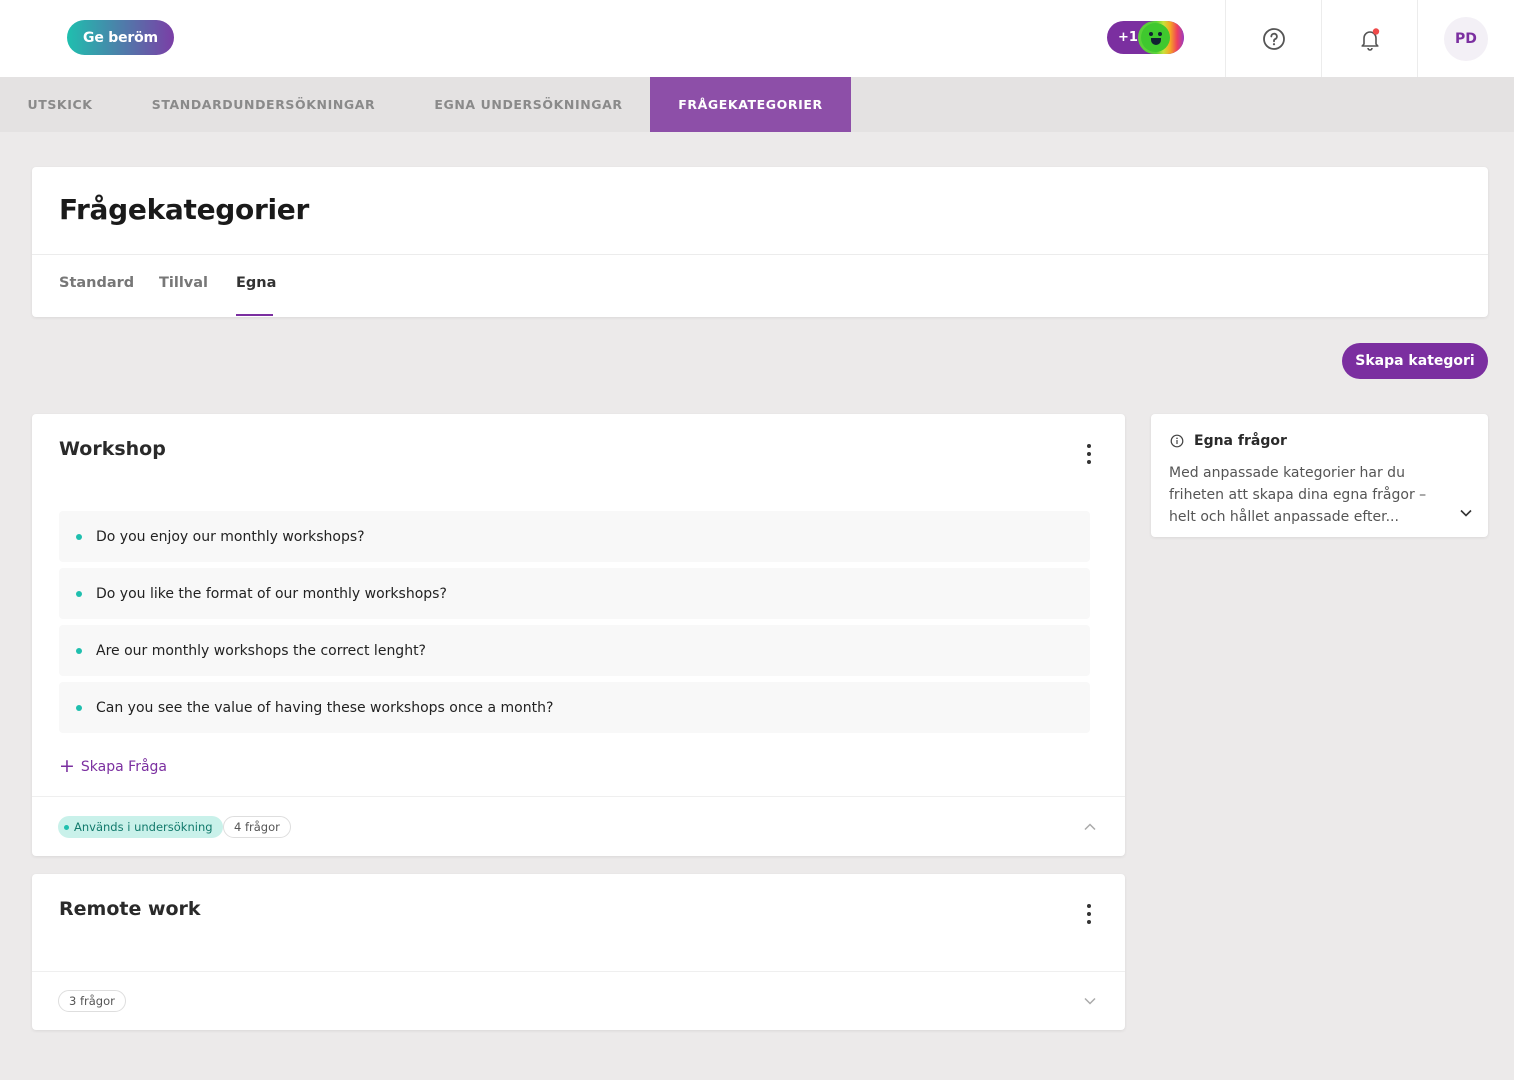 Image resolution: width=1514 pixels, height=1080 pixels. I want to click on give-praise-button: Ge beröm, so click(120, 37).